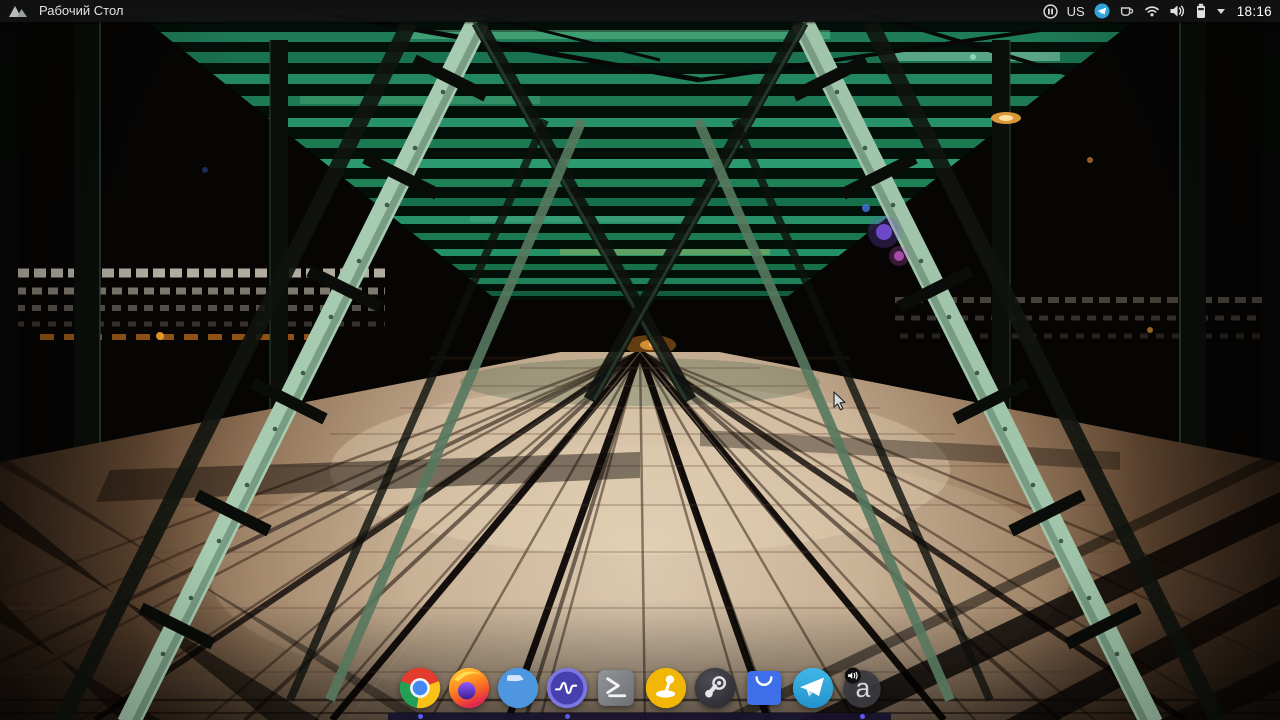 Image resolution: width=1280 pixels, height=720 pixels. What do you see at coordinates (666, 688) in the screenshot?
I see `games-joystick-icon` at bounding box center [666, 688].